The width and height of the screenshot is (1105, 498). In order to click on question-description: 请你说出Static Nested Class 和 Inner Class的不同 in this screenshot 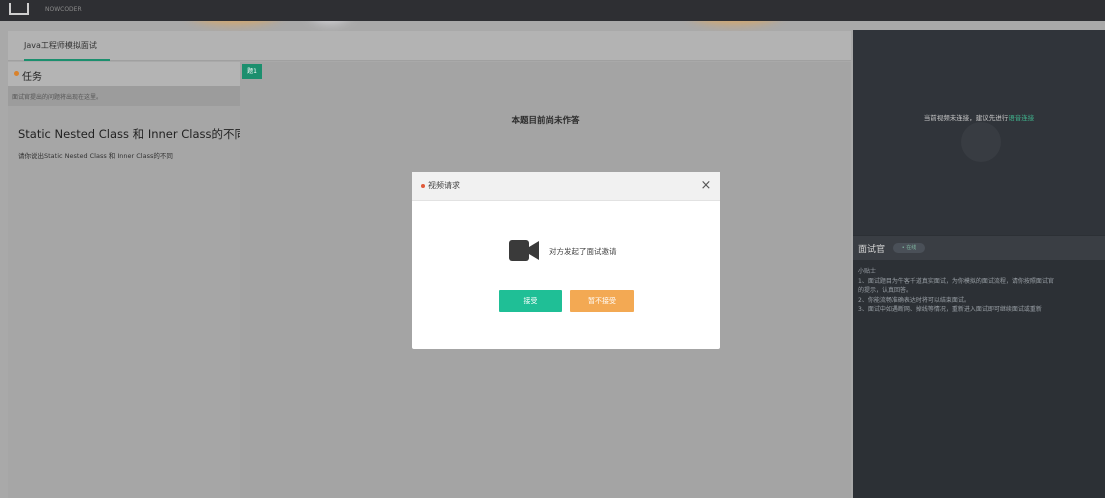, I will do `click(95, 156)`.